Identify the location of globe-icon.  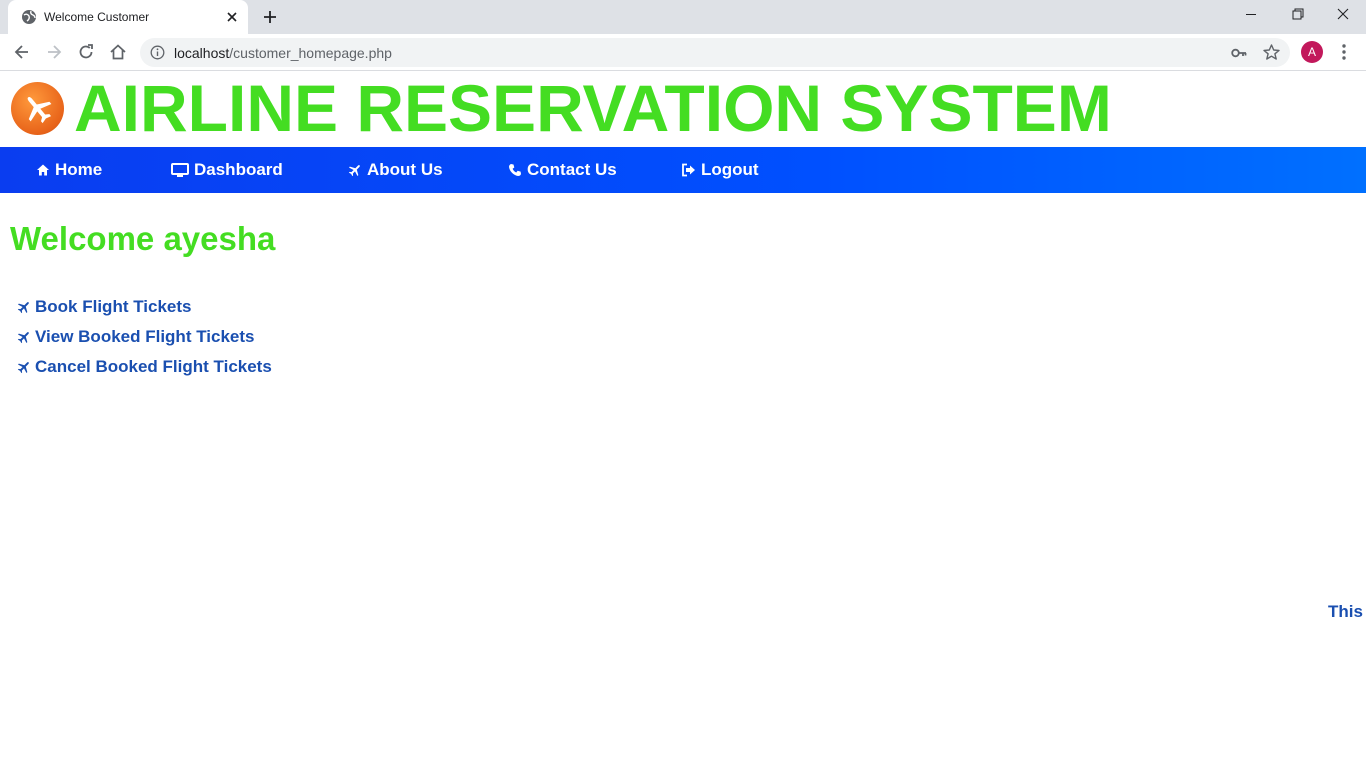
(29, 17).